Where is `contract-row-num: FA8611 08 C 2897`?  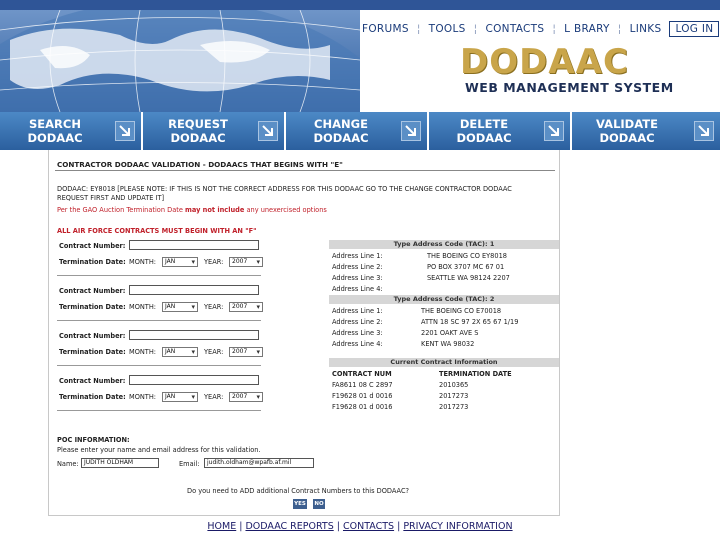 contract-row-num: FA8611 08 C 2897 is located at coordinates (362, 385).